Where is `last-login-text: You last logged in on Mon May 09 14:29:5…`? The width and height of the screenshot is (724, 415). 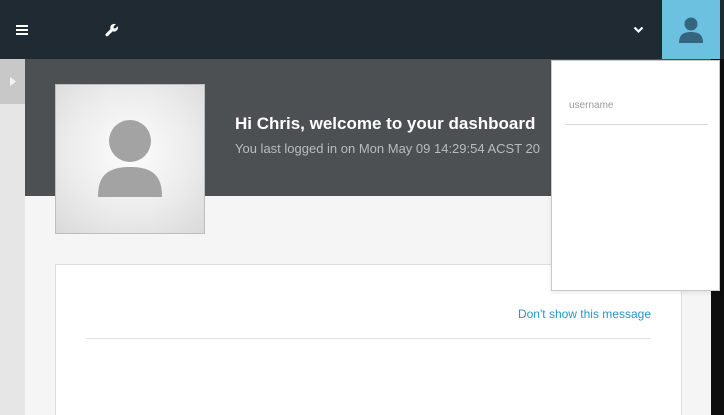
last-login-text: You last logged in on Mon May 09 14:29:5… is located at coordinates (387, 148).